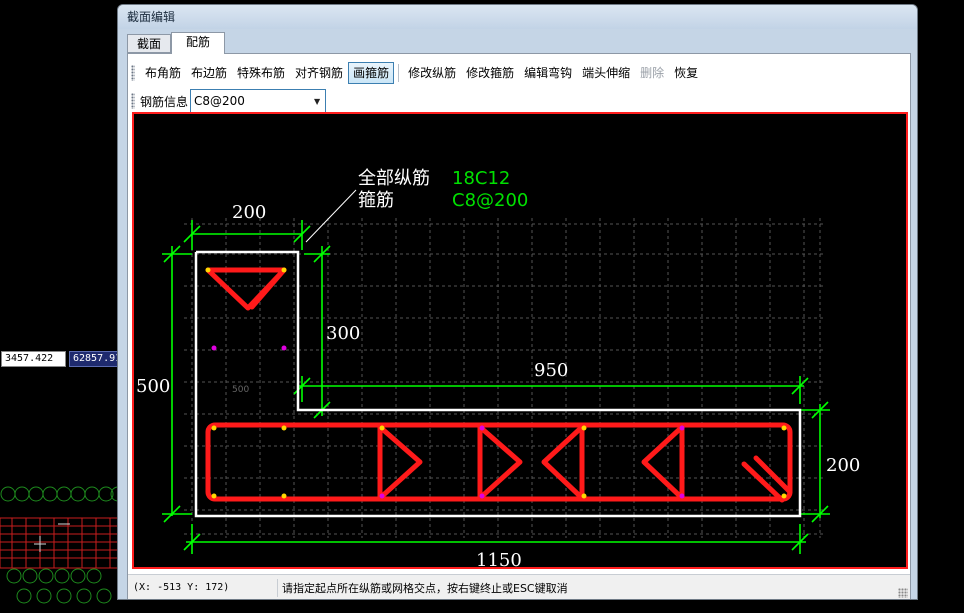 The height and width of the screenshot is (613, 964). Describe the element at coordinates (163, 73) in the screenshot. I see `corner-bar-button: 布角筋` at that location.